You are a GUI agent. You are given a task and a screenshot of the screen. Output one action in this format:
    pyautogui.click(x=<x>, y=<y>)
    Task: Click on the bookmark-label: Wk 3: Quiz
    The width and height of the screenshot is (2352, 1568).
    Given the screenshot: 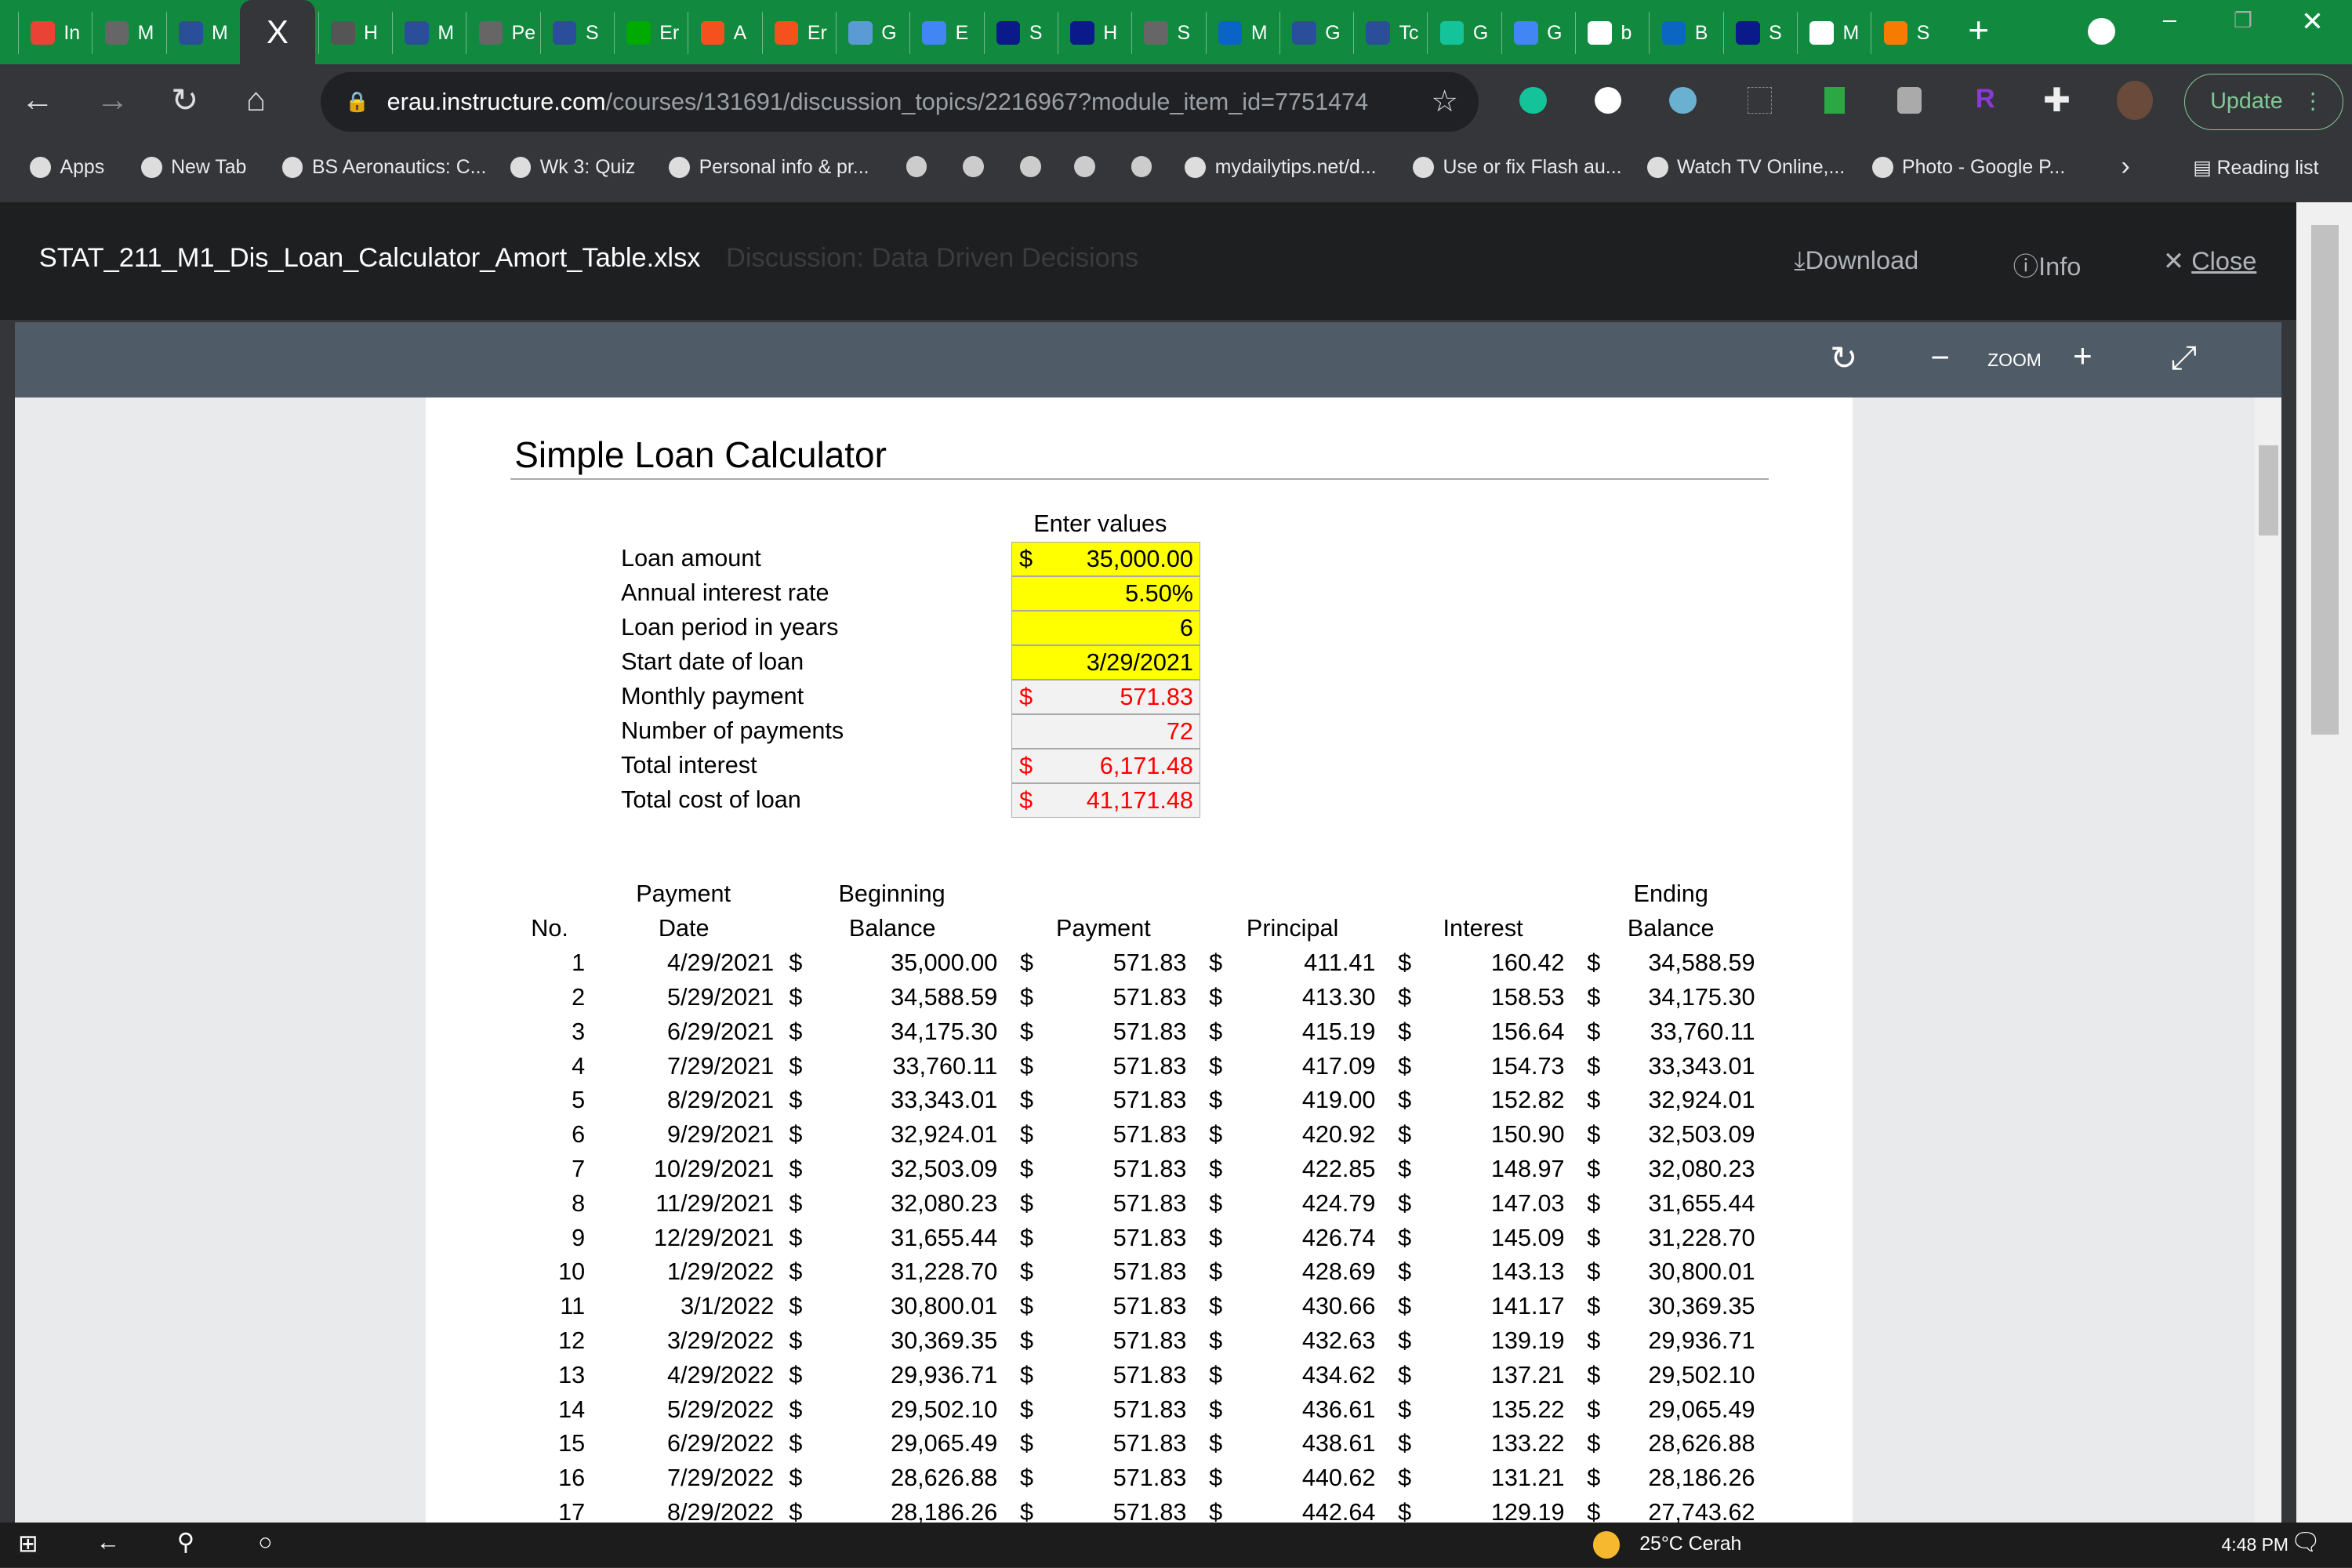 What is the action you would take?
    pyautogui.click(x=587, y=166)
    